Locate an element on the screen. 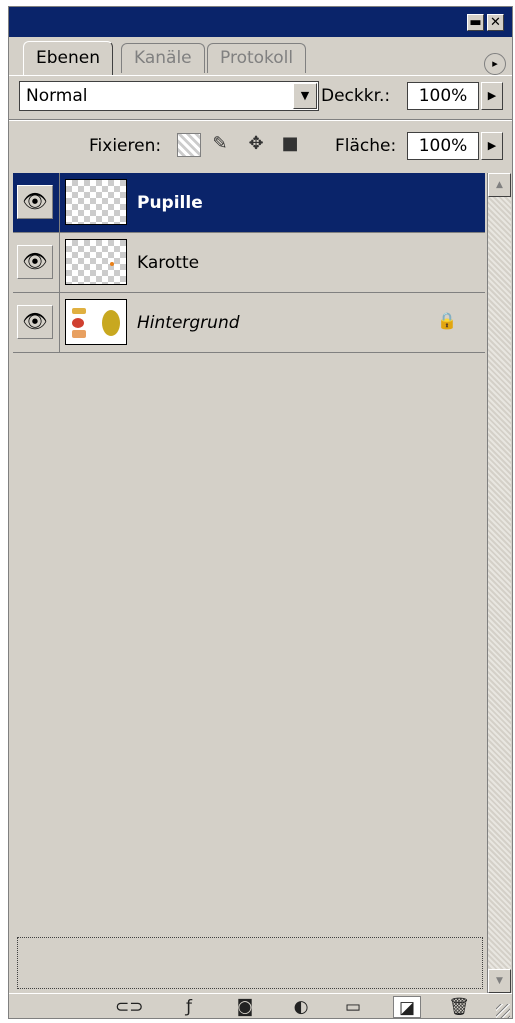 The image size is (515, 1023). blend-mode-select: Normal ▼ is located at coordinates (169, 96).